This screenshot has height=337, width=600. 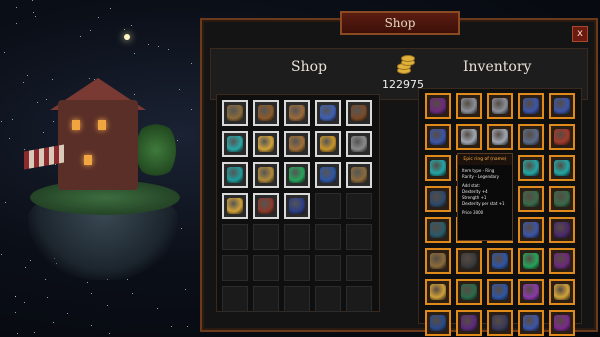 I want to click on item-slot-golden-gauntlets, so click(x=328, y=144).